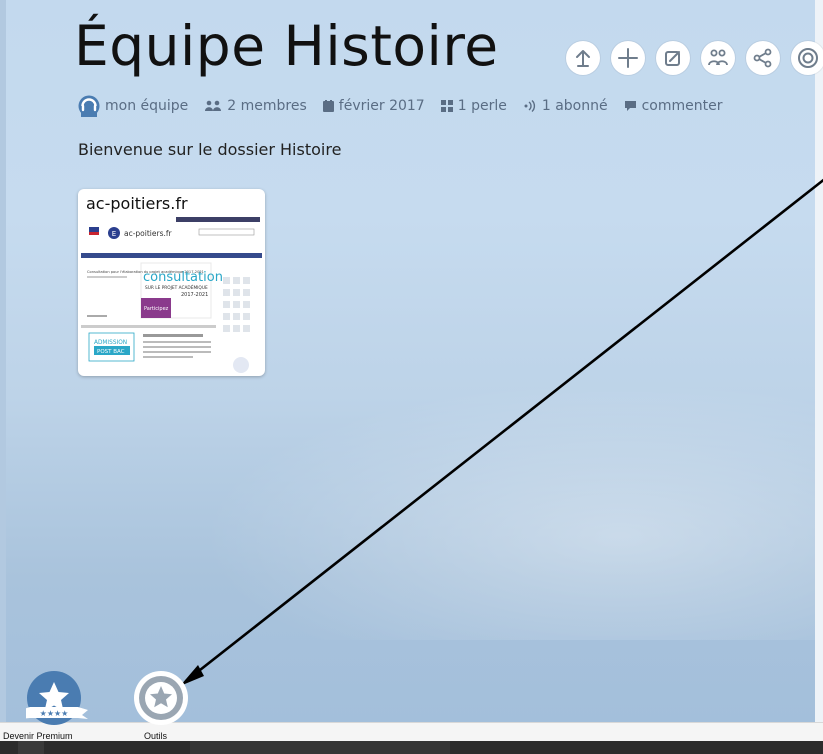 Image resolution: width=823 pixels, height=754 pixels. I want to click on bottom-strip, so click(411, 732).